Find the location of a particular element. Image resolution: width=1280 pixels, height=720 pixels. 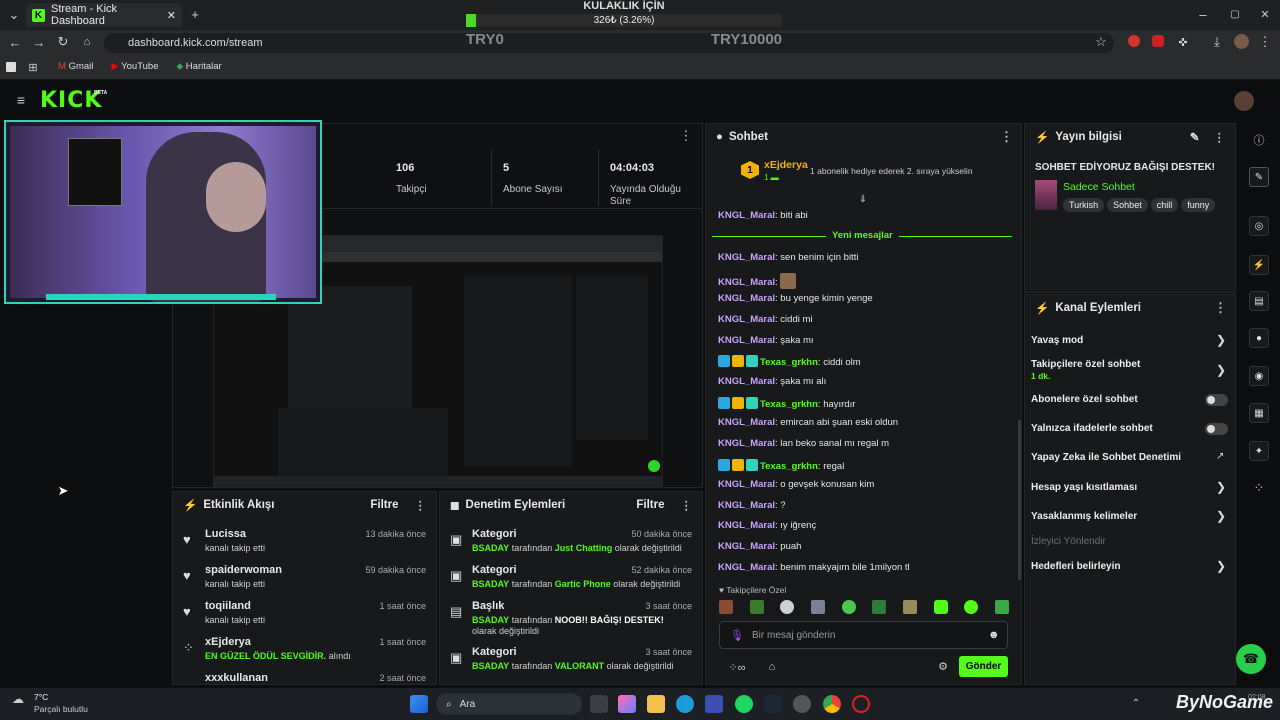

account-age-row: Hesap yaşı kısıtlaması is located at coordinates (1084, 487).